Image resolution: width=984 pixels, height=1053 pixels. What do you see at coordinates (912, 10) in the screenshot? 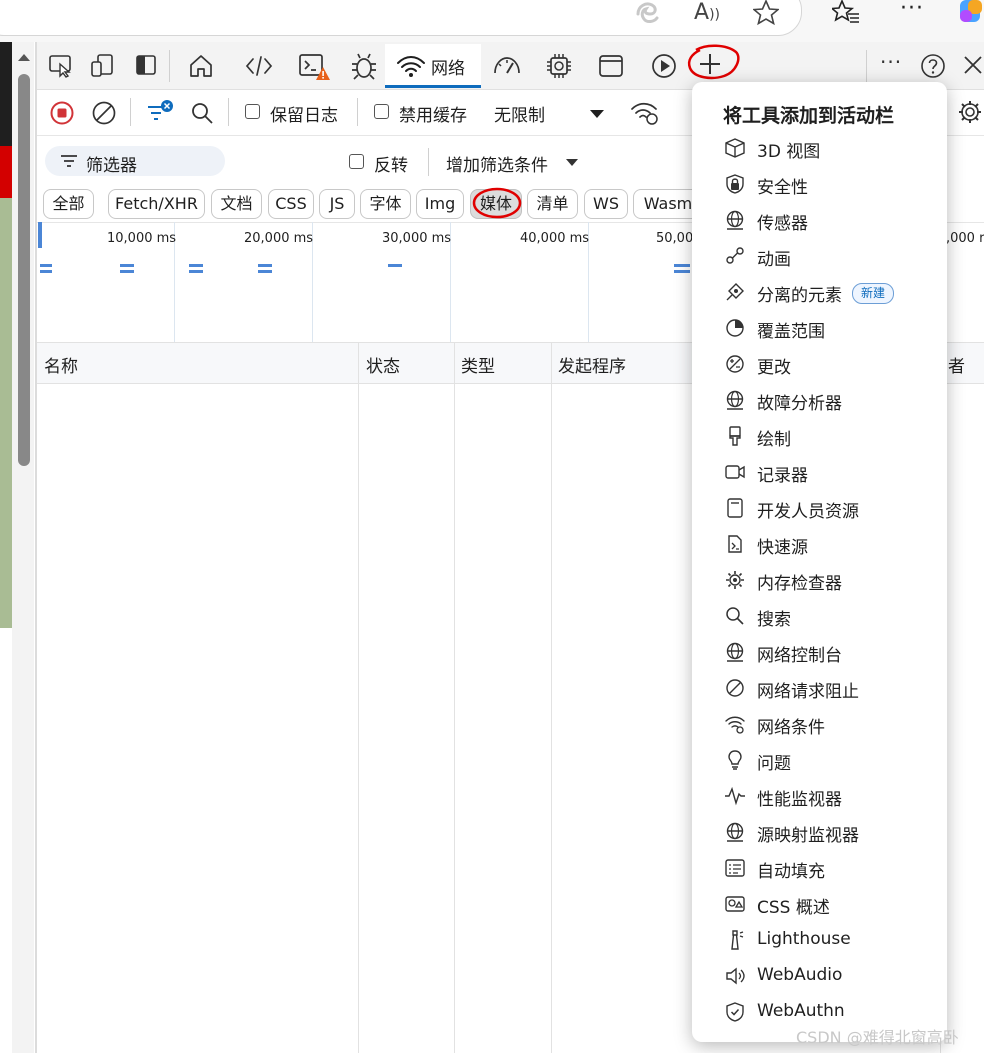
I see `more-options-icon: ···` at bounding box center [912, 10].